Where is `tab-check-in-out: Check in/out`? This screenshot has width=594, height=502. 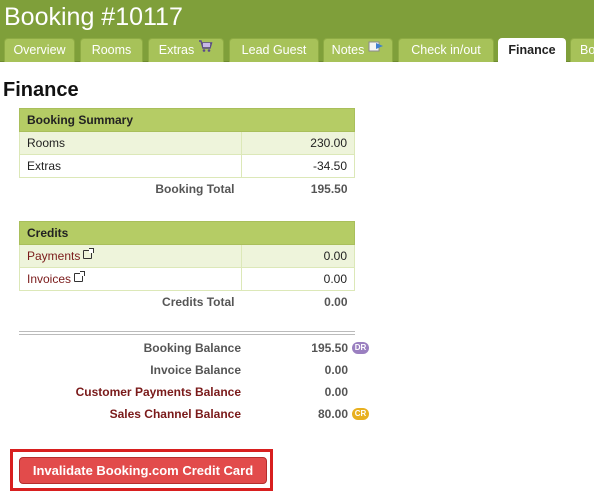
tab-check-in-out: Check in/out is located at coordinates (446, 50).